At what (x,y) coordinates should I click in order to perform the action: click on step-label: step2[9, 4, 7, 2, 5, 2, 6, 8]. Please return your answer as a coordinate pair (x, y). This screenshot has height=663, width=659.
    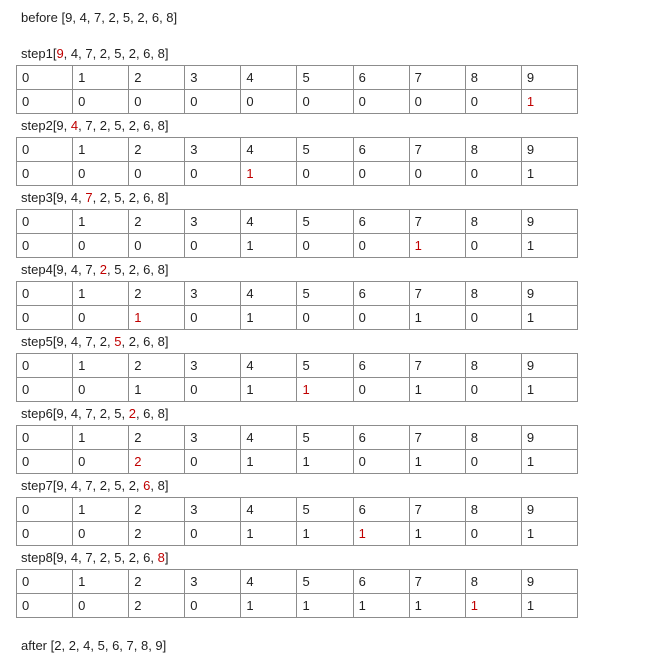
    Looking at the image, I should click on (94, 126).